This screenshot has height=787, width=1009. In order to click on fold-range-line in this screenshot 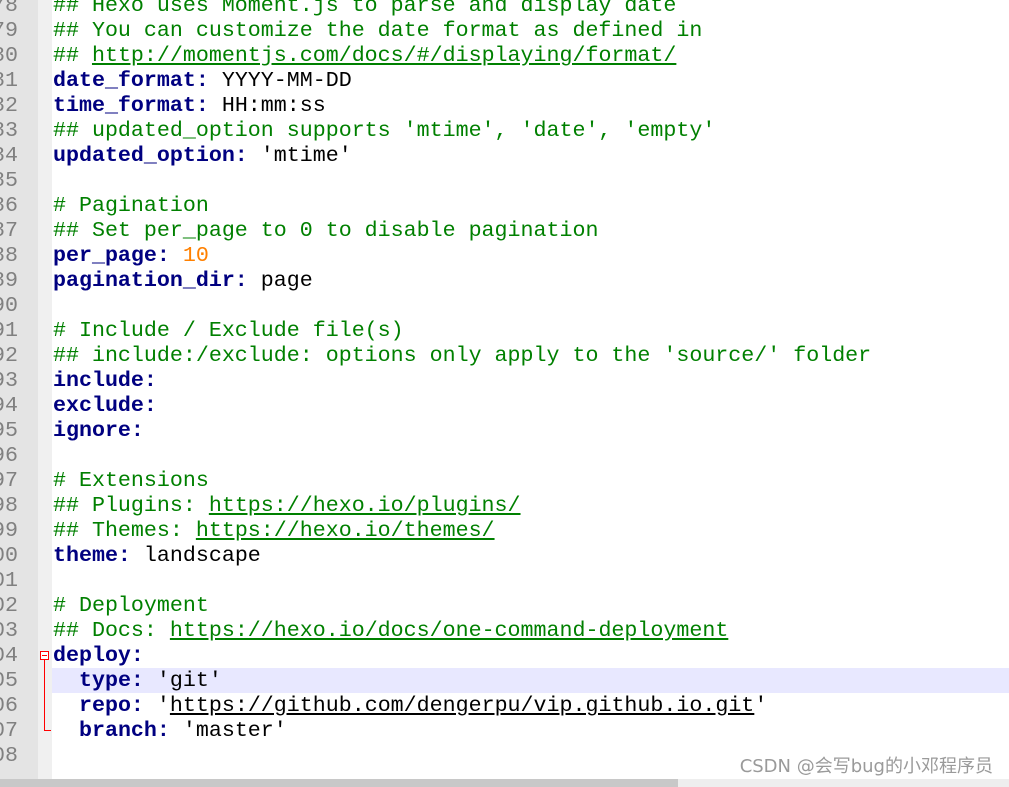, I will do `click(44, 705)`.